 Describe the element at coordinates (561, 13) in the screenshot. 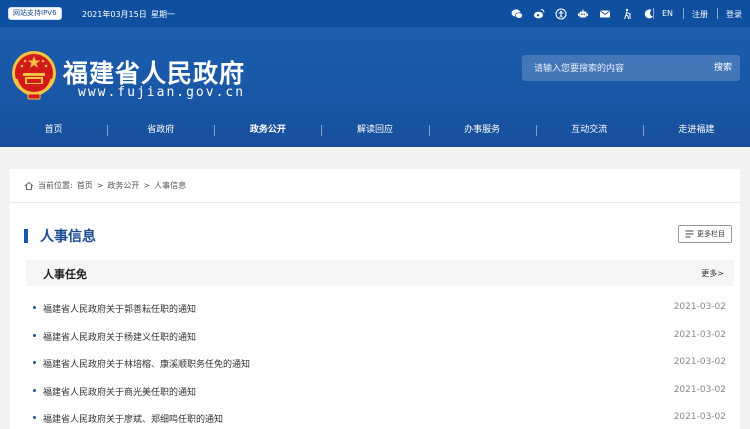

I see `accessibility-icon` at that location.